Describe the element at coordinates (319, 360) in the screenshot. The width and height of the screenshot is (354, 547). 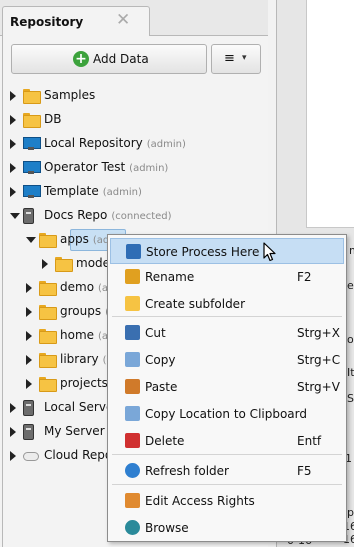
I see `menu-item-shortcut: Strg+C` at that location.